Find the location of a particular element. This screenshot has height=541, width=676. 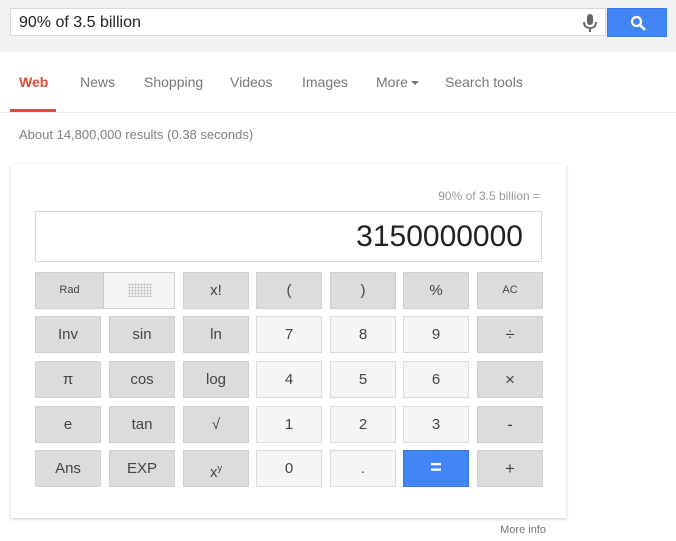

cos-key: cos is located at coordinates (142, 379).